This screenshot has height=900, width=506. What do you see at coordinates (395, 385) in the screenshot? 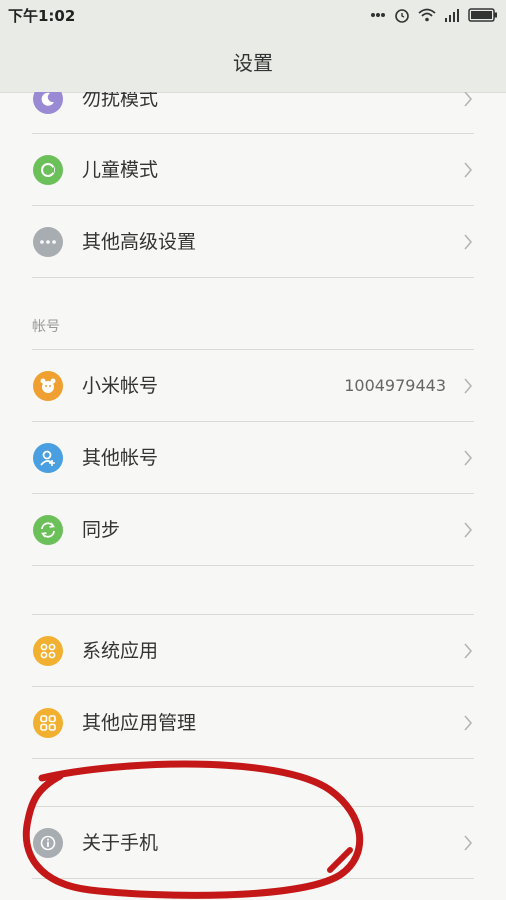
I see `mi-account-id: 1004979443` at bounding box center [395, 385].